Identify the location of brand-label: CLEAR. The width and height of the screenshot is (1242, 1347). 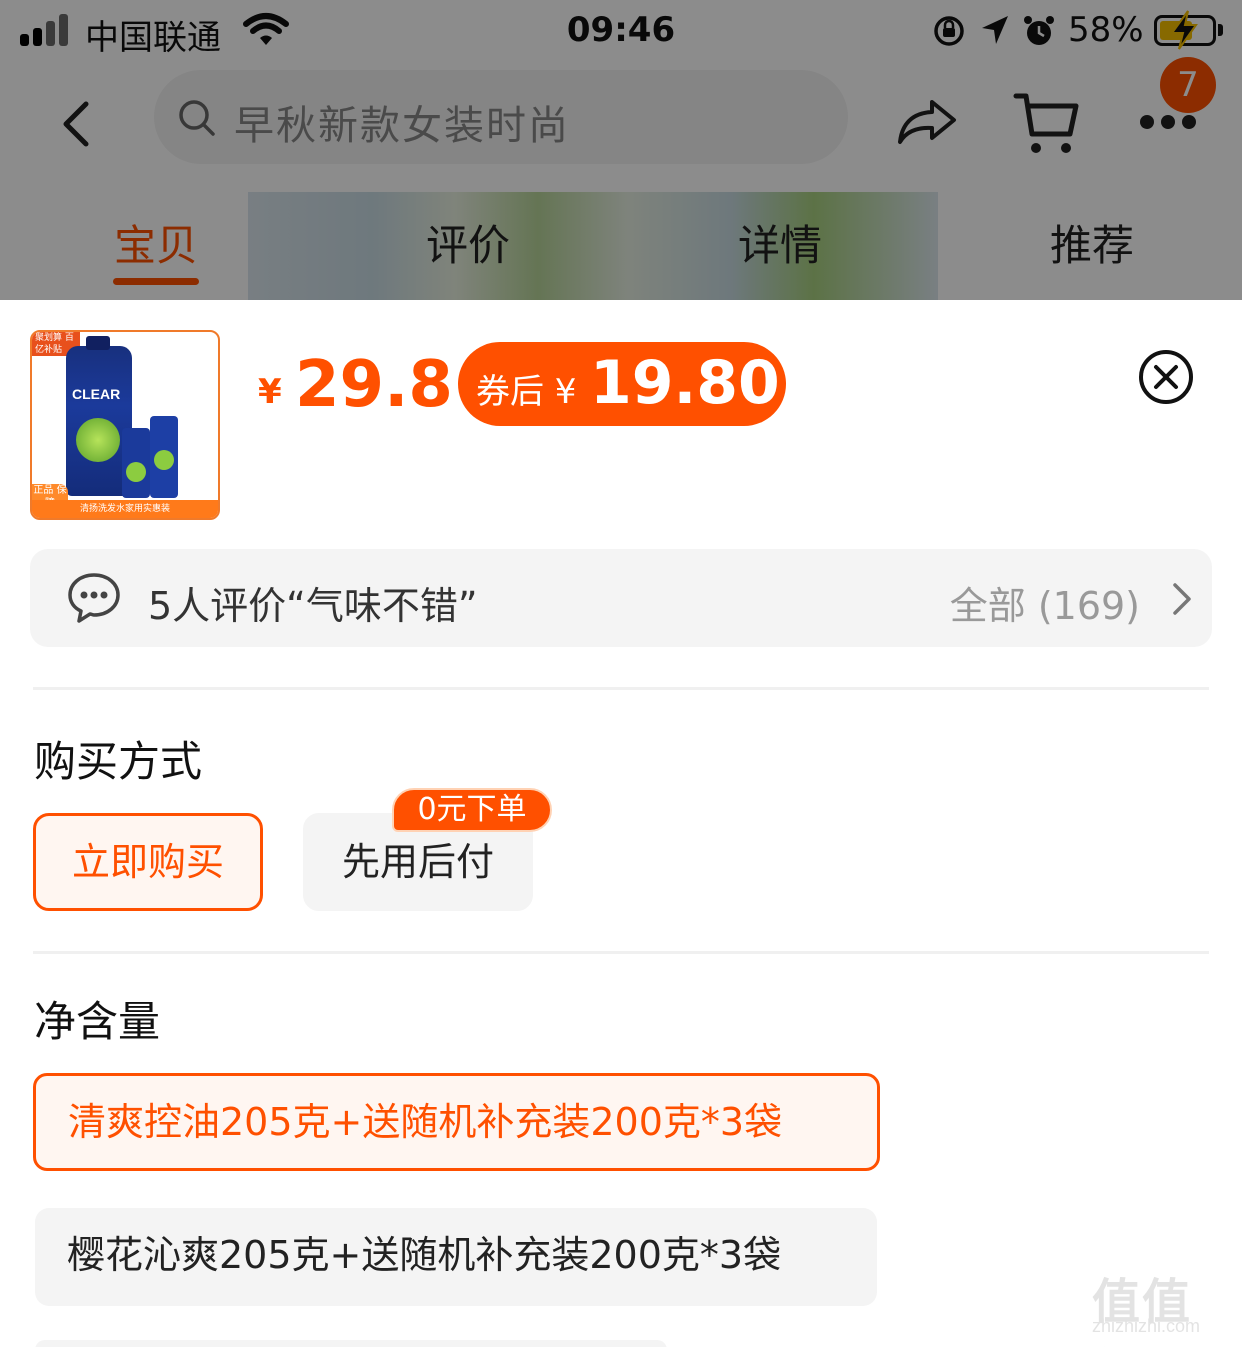
(96, 394).